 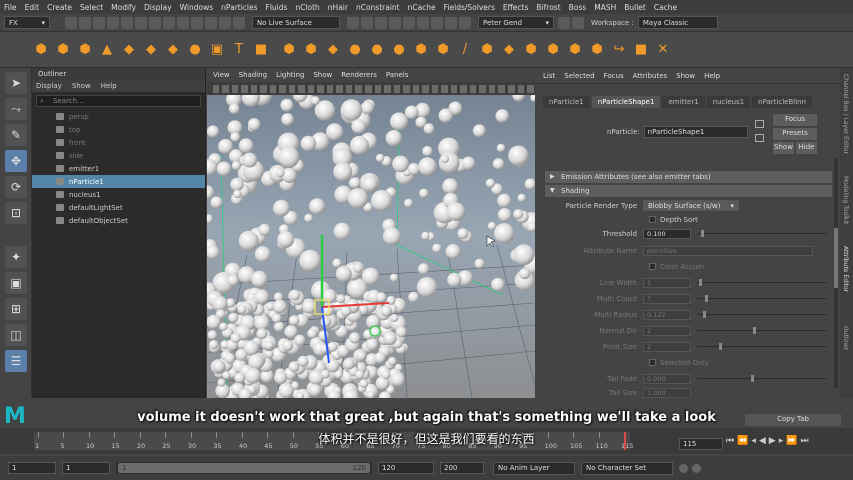 What do you see at coordinates (221, 75) in the screenshot?
I see `viewport-menu-view: View` at bounding box center [221, 75].